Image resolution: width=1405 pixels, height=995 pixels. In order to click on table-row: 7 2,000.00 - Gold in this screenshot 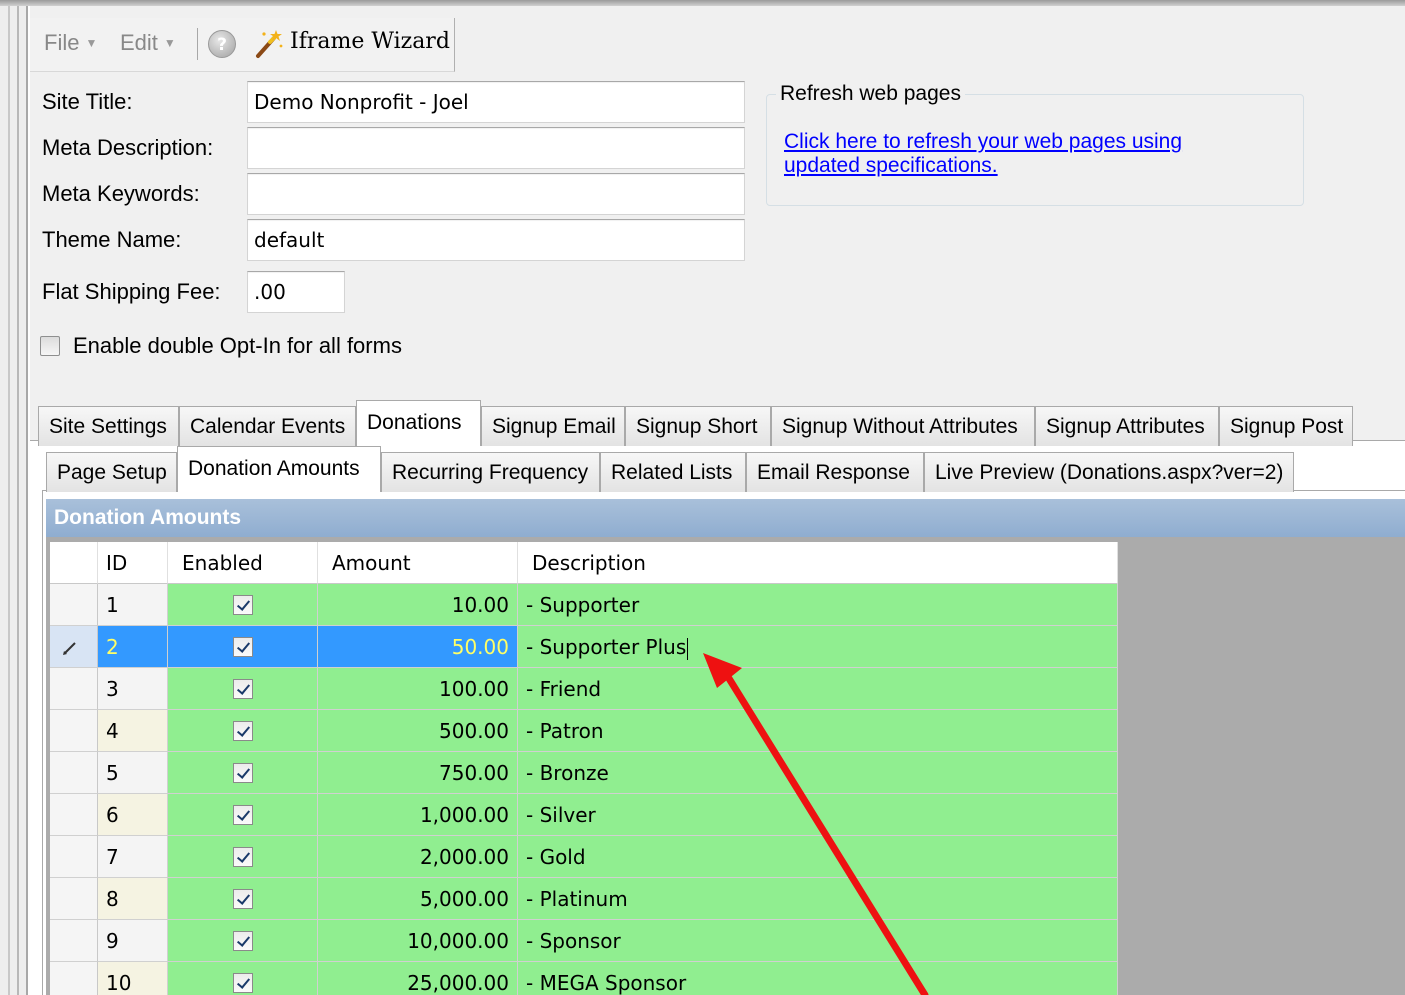, I will do `click(584, 857)`.